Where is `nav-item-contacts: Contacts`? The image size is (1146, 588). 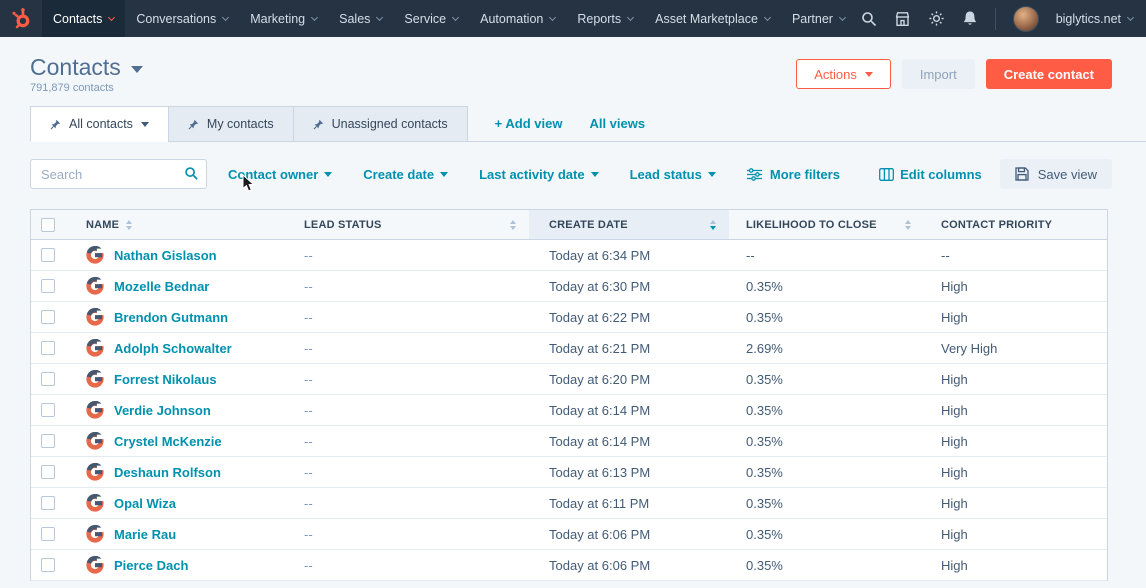 nav-item-contacts: Contacts is located at coordinates (84, 18).